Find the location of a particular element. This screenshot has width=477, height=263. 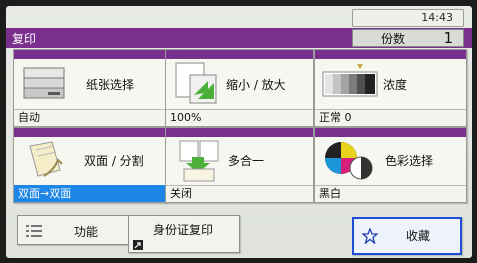

n-in-1-tile: 多合一 关闭 is located at coordinates (239, 165).